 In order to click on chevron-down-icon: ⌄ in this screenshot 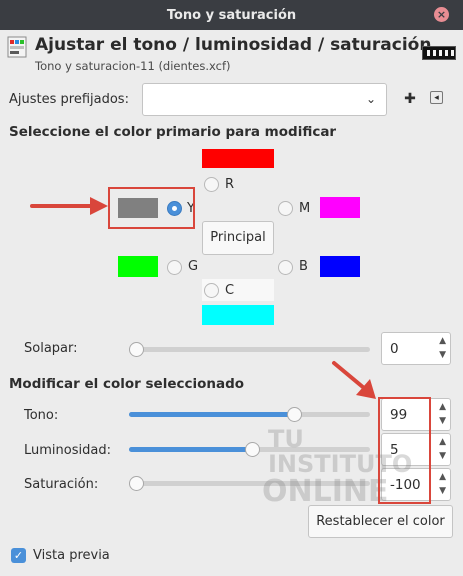, I will do `click(370, 99)`.